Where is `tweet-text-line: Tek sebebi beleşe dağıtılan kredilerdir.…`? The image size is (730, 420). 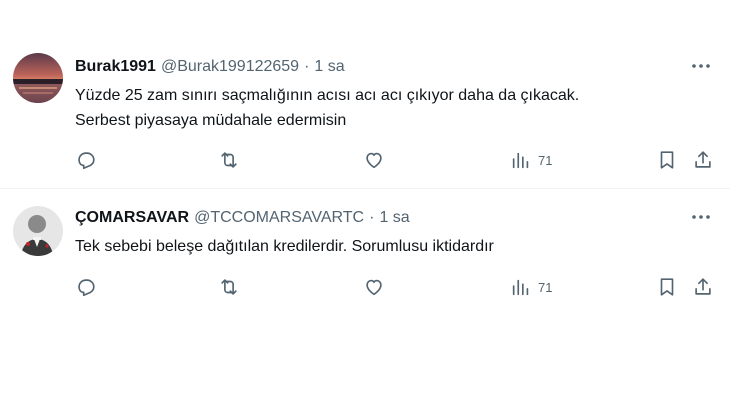 tweet-text-line: Tek sebebi beleşe dağıtılan kredilerdir.… is located at coordinates (284, 246).